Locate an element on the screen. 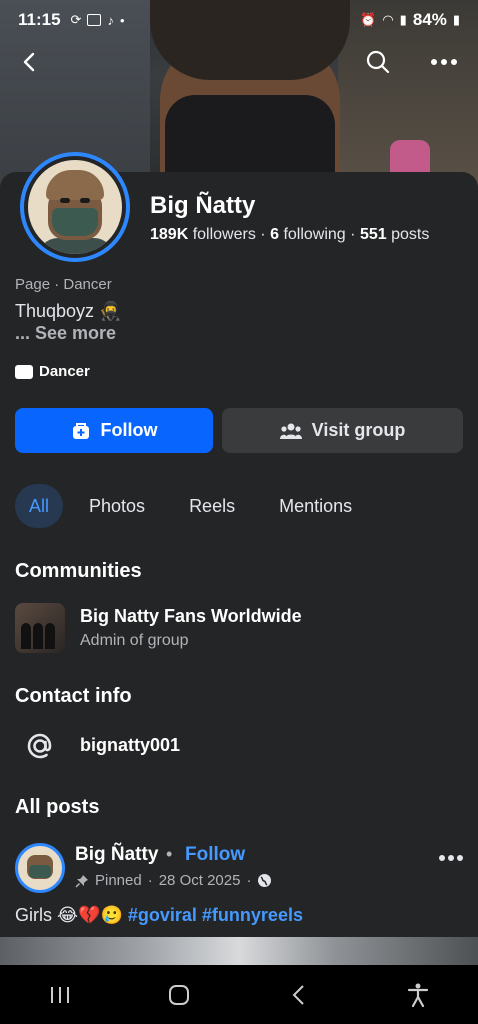 This screenshot has width=478, height=1024. tiktok-icon: ♪ is located at coordinates (110, 20).